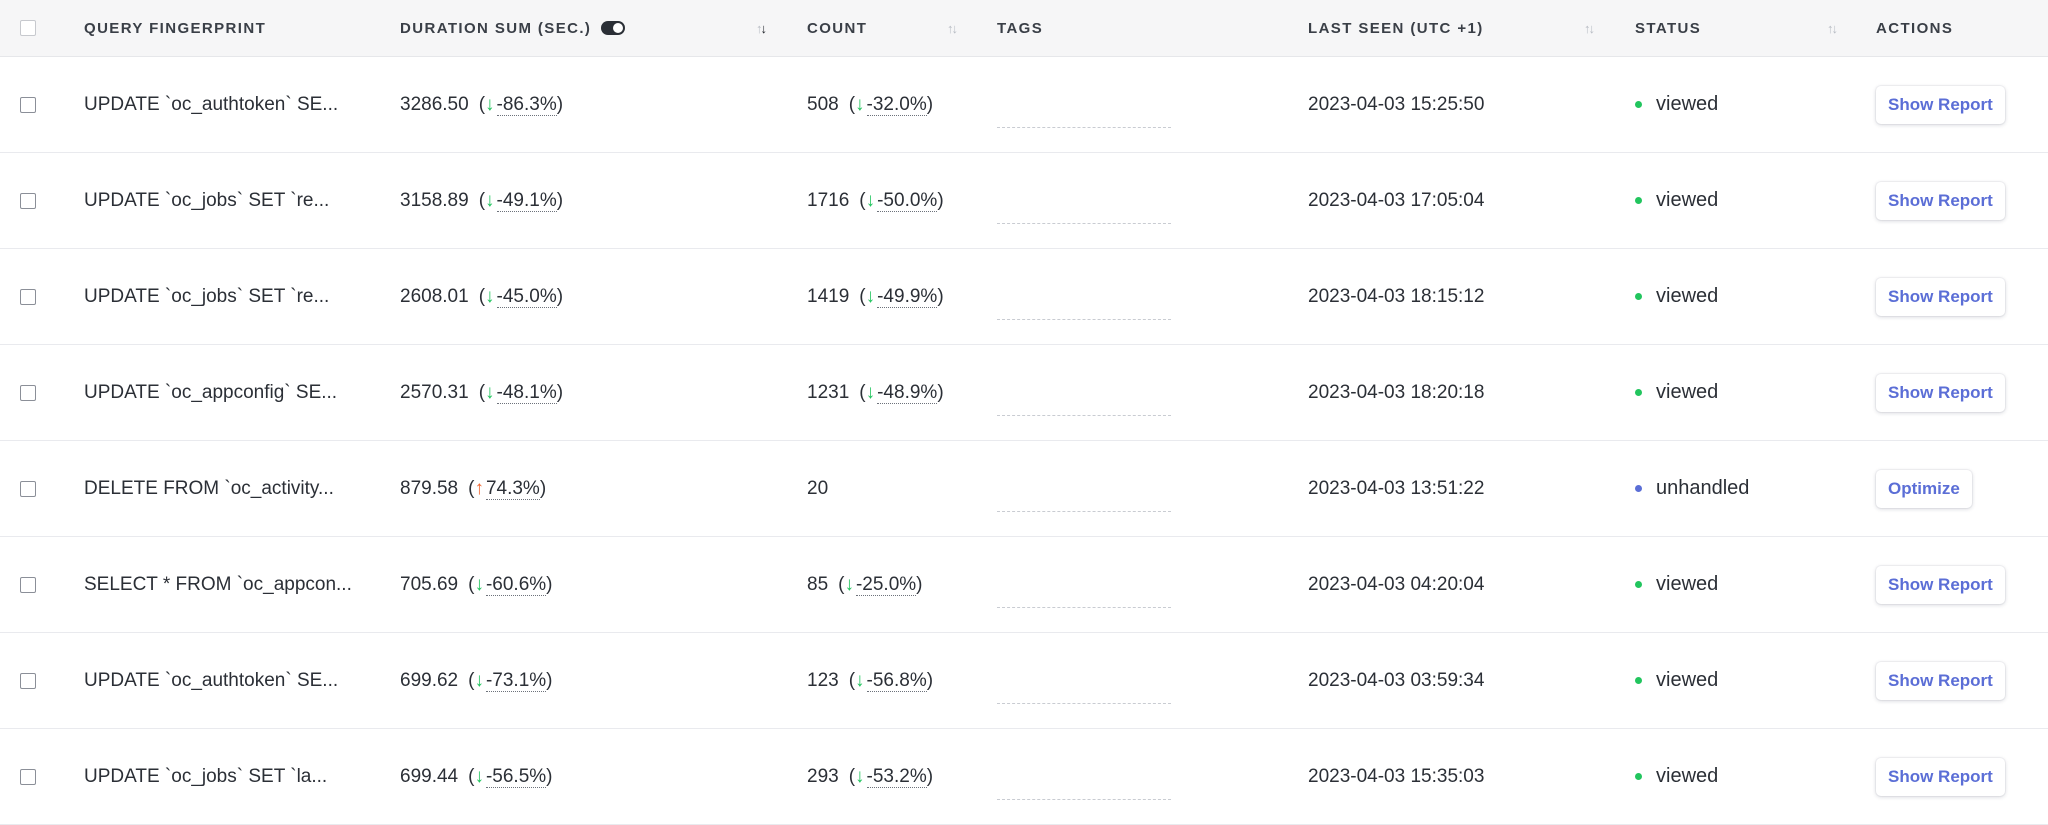 Image resolution: width=2048 pixels, height=825 pixels. What do you see at coordinates (1832, 28) in the screenshot?
I see `sort-status-icon: ↑↓` at bounding box center [1832, 28].